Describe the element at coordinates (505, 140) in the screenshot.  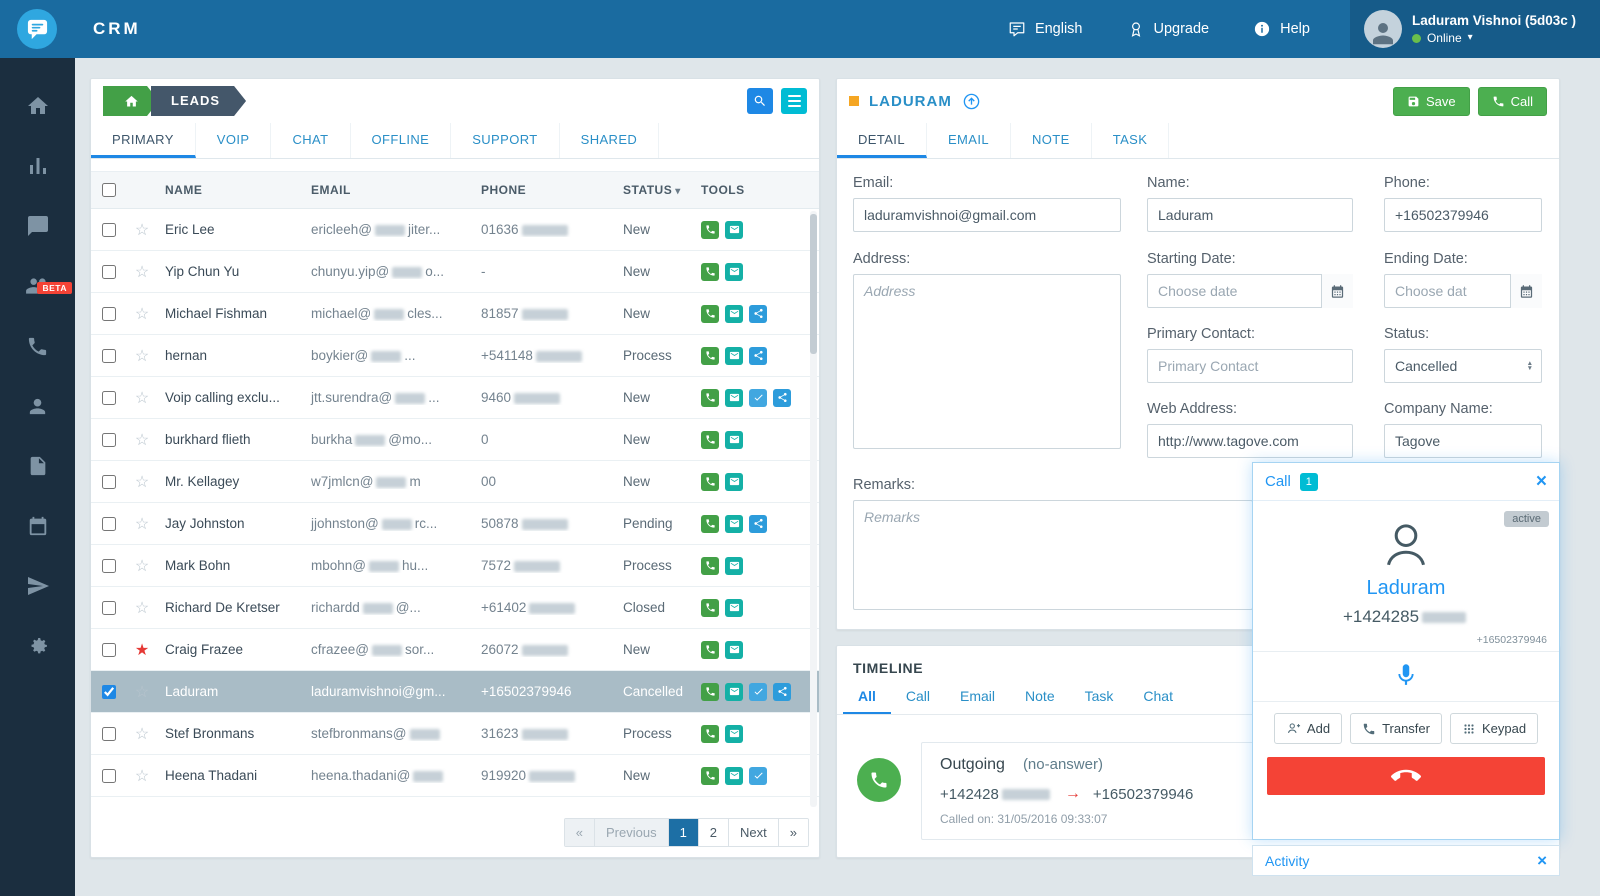
I see `tab-support: SUPPORT` at that location.